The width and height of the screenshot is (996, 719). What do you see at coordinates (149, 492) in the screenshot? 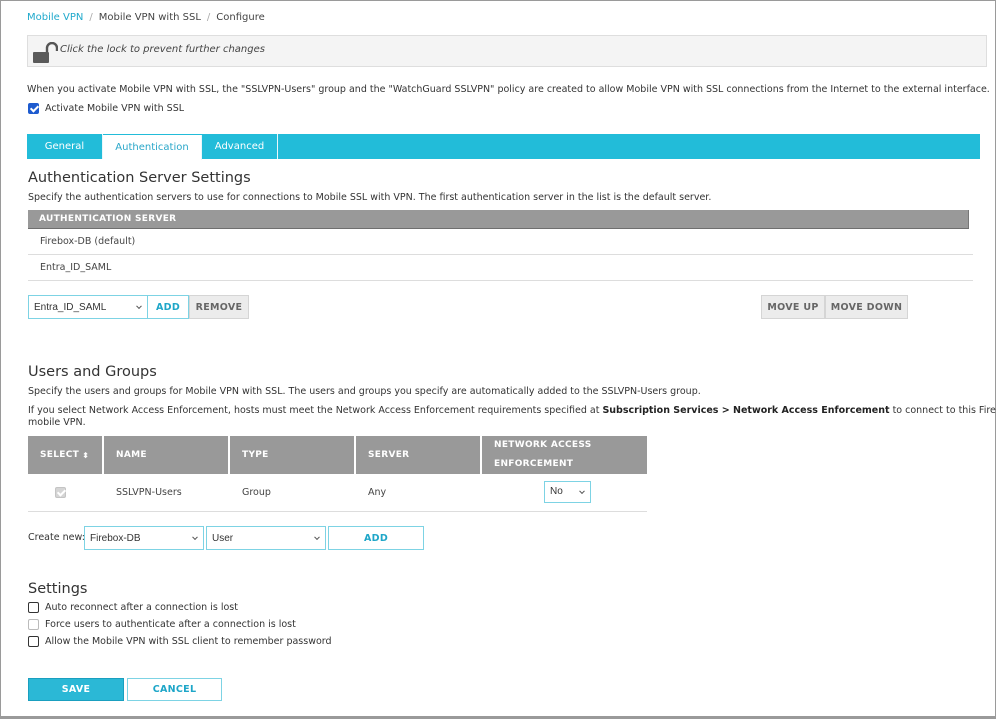
I see `name-cell: SSLVPN-Users` at bounding box center [149, 492].